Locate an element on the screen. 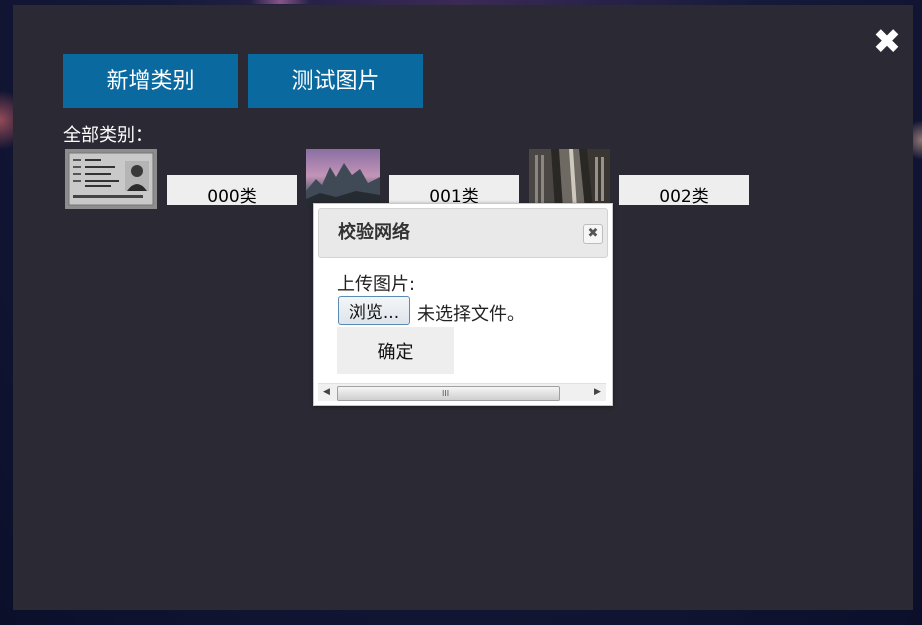 This screenshot has width=922, height=625. background-streak is located at coordinates (280, 2).